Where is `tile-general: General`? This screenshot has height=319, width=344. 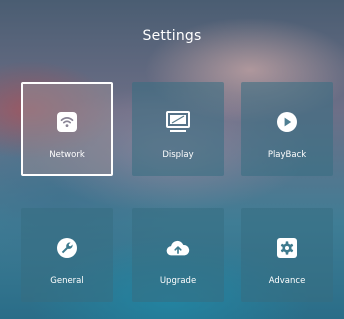 tile-general: General is located at coordinates (67, 255).